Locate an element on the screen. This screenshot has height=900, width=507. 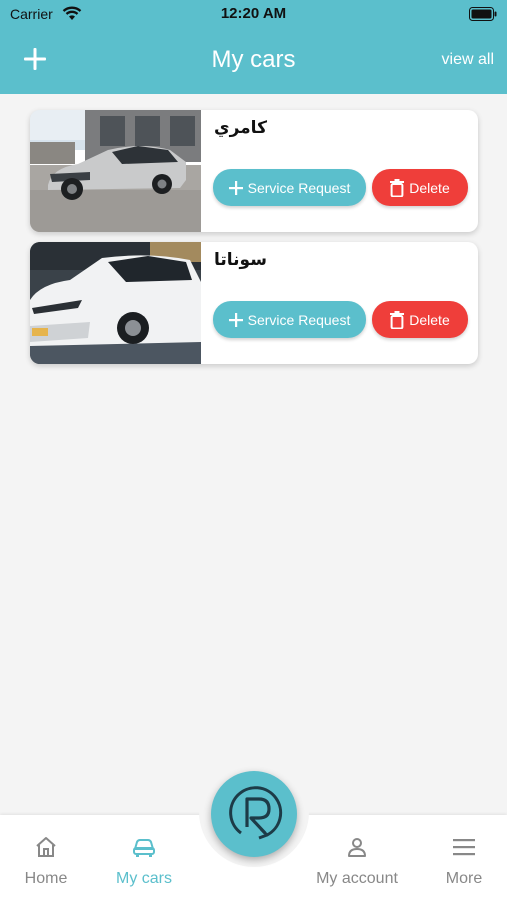
menu-icon is located at coordinates (464, 847).